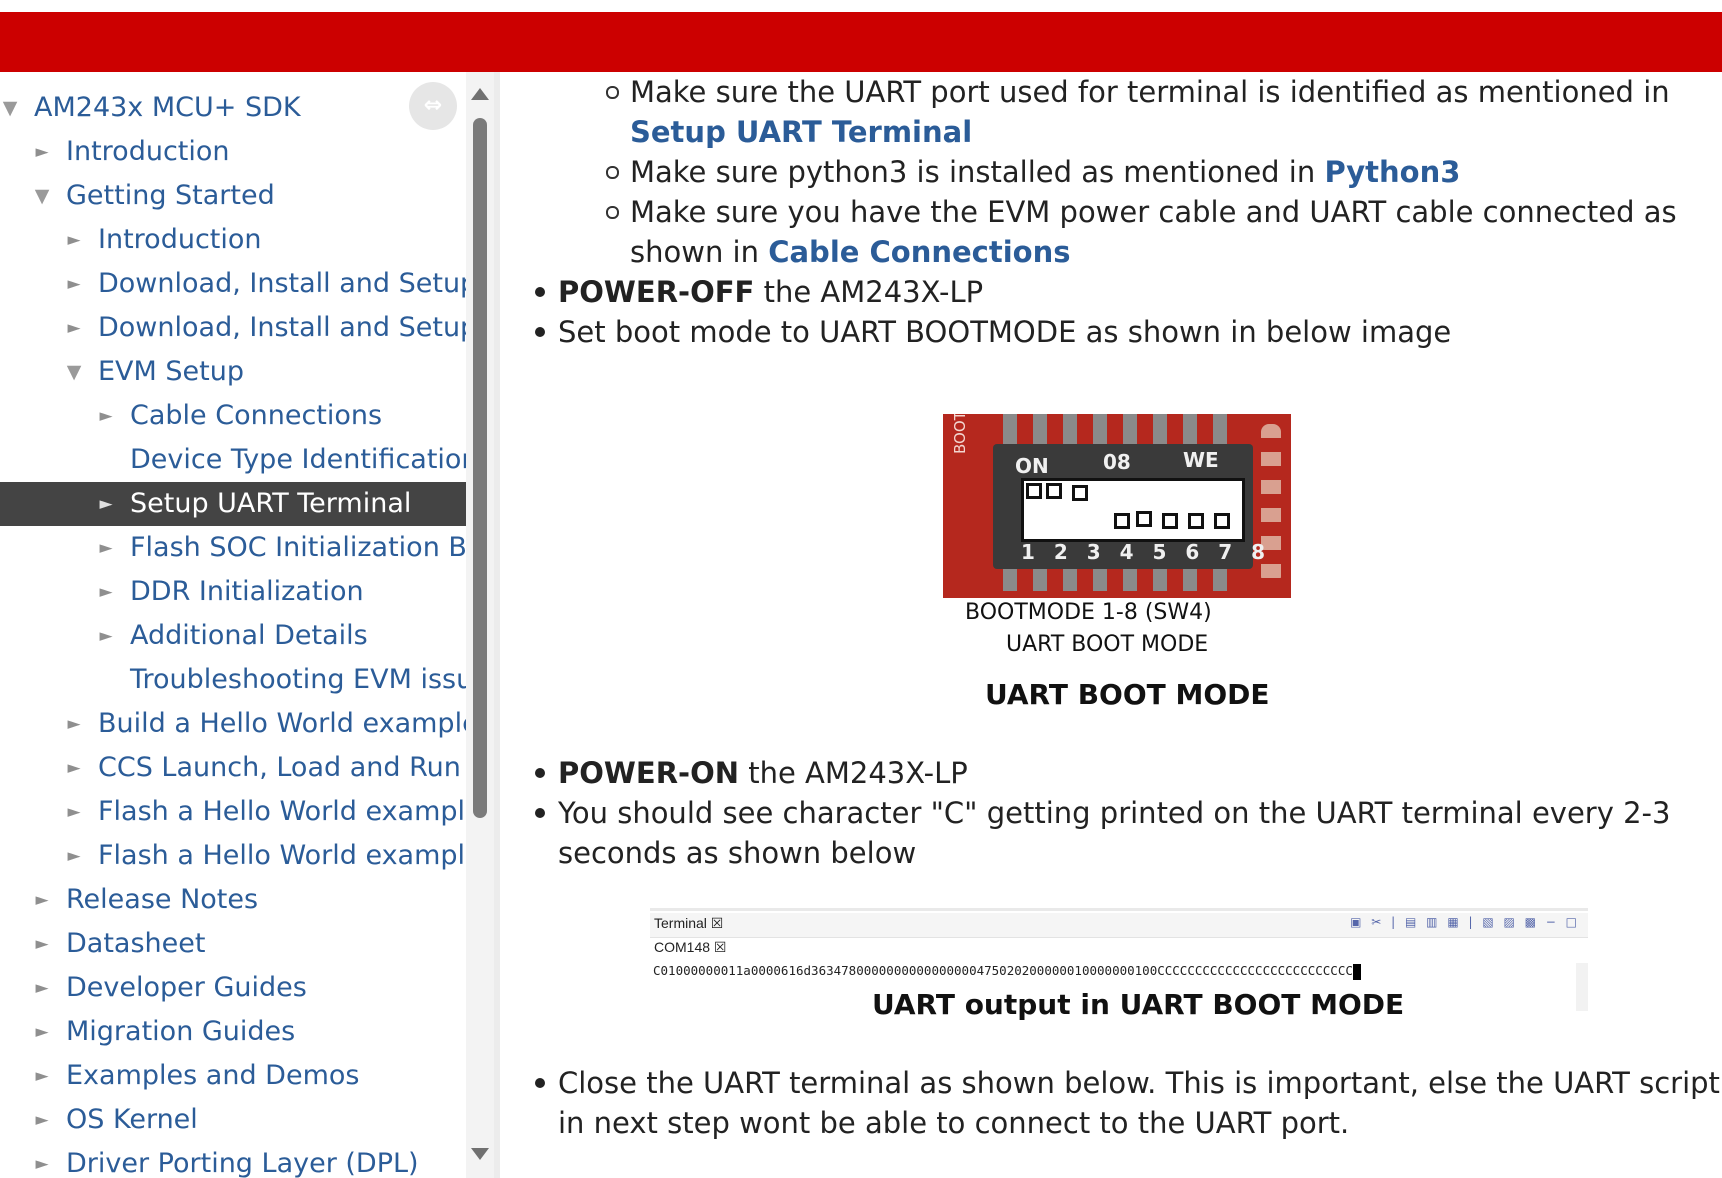  I want to click on switch-numbers: 1 2 3 4 5 6 7 8, so click(1146, 552).